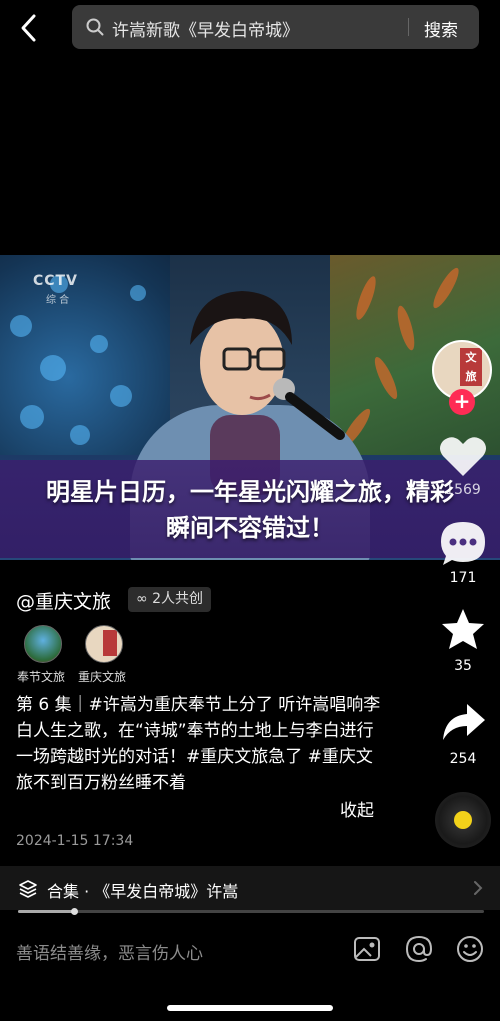 The width and height of the screenshot is (500, 1021). What do you see at coordinates (463, 578) in the screenshot?
I see `comment-count: 171` at bounding box center [463, 578].